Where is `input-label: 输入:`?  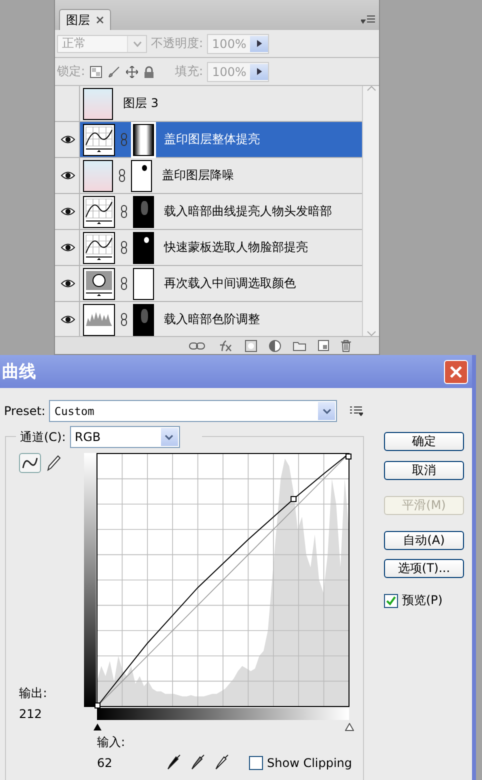
input-label: 输入: is located at coordinates (111, 742).